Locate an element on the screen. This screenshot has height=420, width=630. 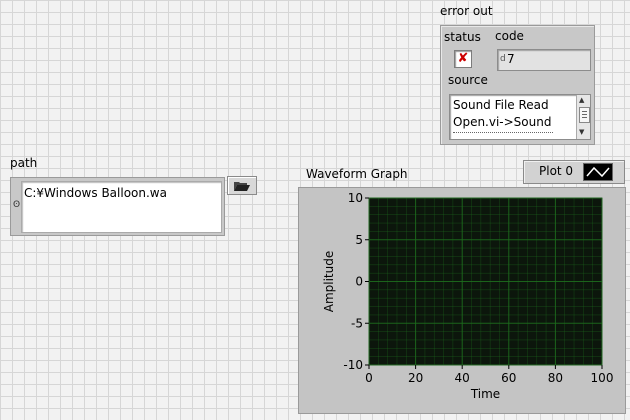
source-scrollbar: ▲ ▼ is located at coordinates (583, 117).